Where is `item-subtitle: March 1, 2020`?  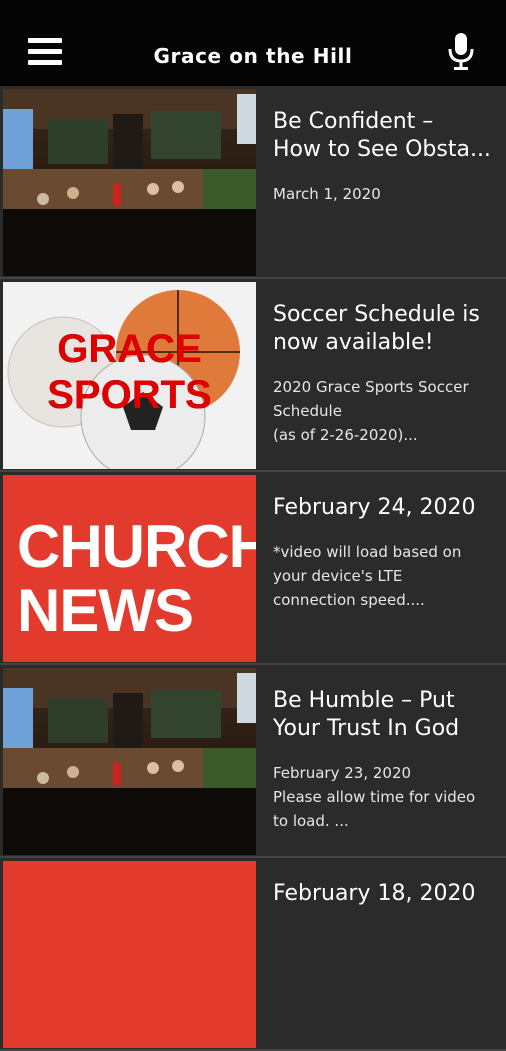 item-subtitle: March 1, 2020 is located at coordinates (327, 194).